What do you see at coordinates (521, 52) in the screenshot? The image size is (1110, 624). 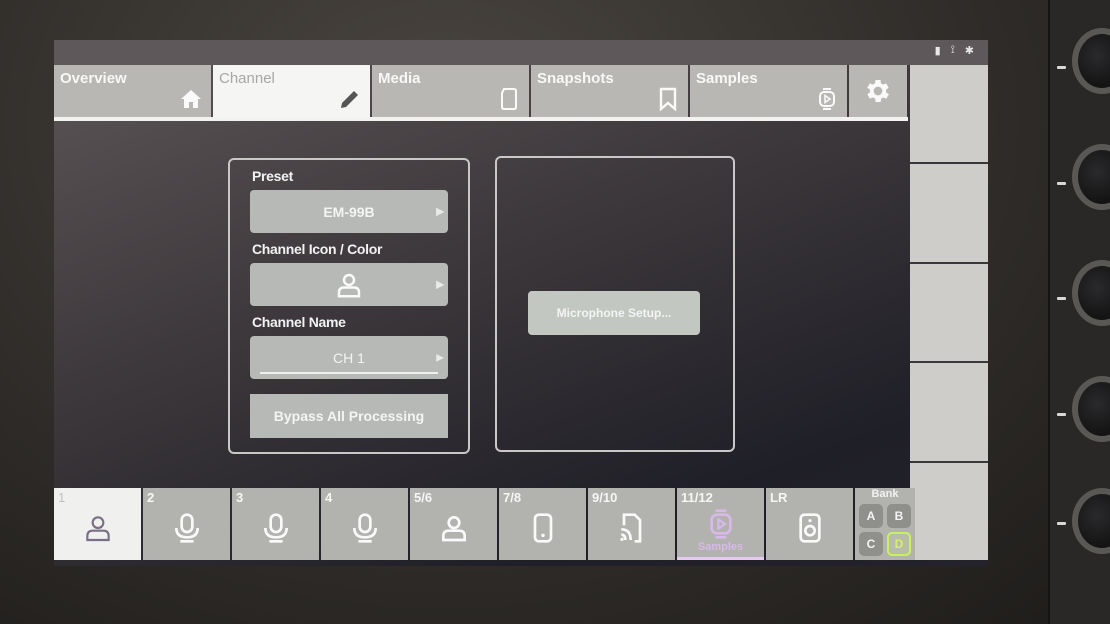 I see `status-bar: ▮ ⟟ ✱` at bounding box center [521, 52].